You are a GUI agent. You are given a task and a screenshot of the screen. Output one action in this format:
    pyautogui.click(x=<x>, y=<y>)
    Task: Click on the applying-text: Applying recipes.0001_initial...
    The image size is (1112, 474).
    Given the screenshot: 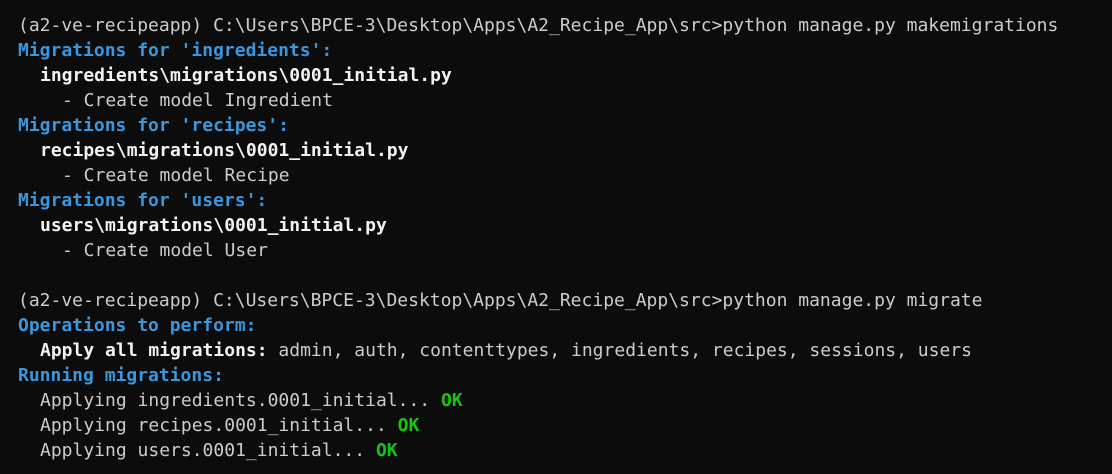 What is the action you would take?
    pyautogui.click(x=213, y=425)
    